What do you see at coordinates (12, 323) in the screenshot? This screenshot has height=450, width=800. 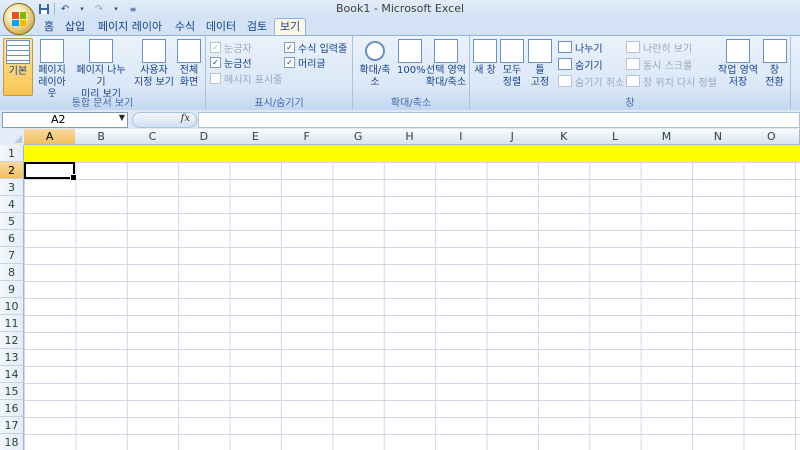 I see `row-header-11: 11` at bounding box center [12, 323].